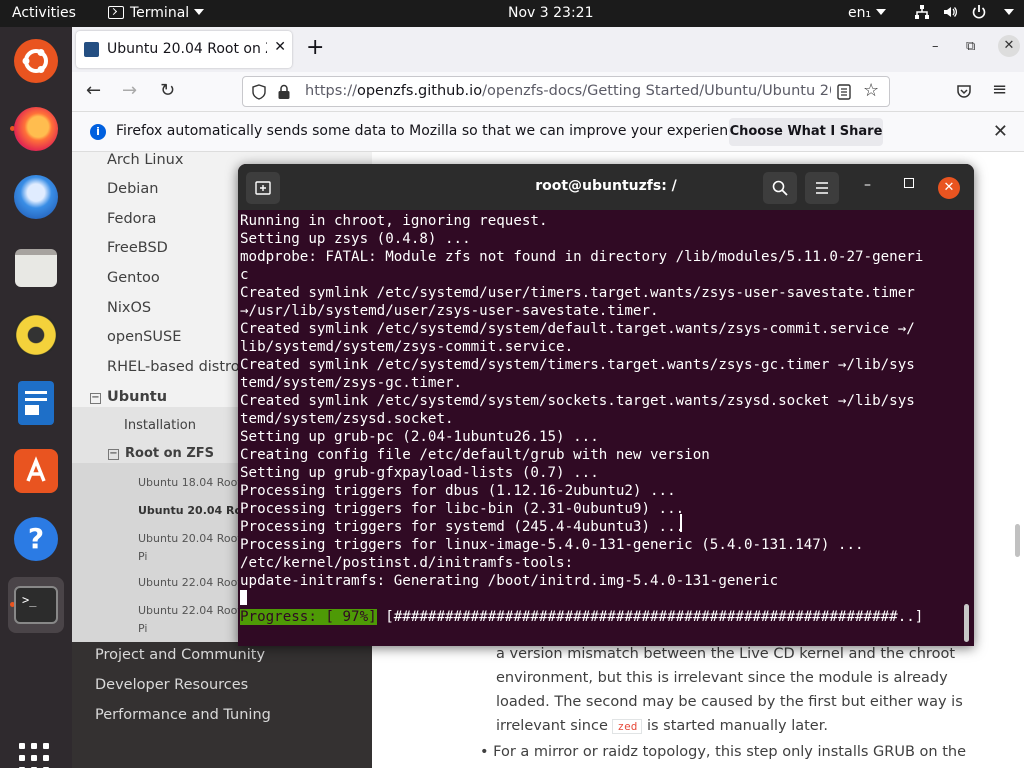  I want to click on volume-icon, so click(951, 12).